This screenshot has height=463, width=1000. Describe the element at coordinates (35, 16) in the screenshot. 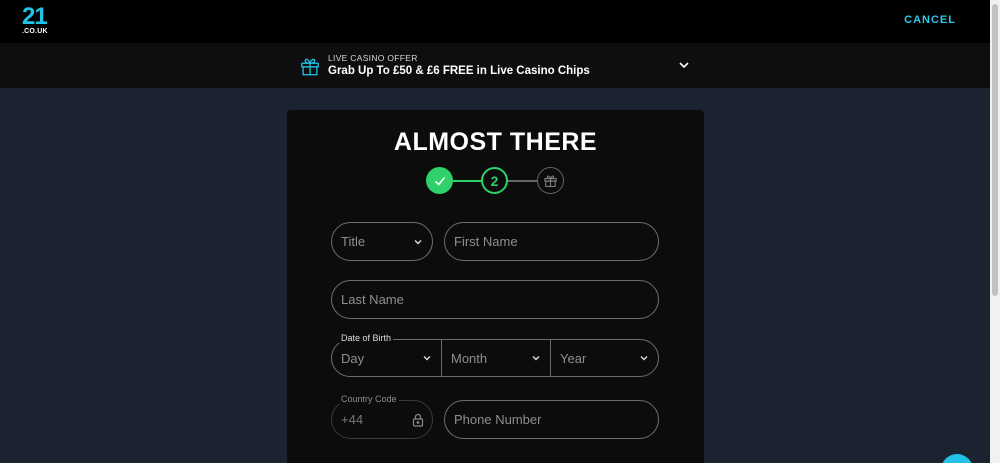

I see `logo-number: 21` at that location.